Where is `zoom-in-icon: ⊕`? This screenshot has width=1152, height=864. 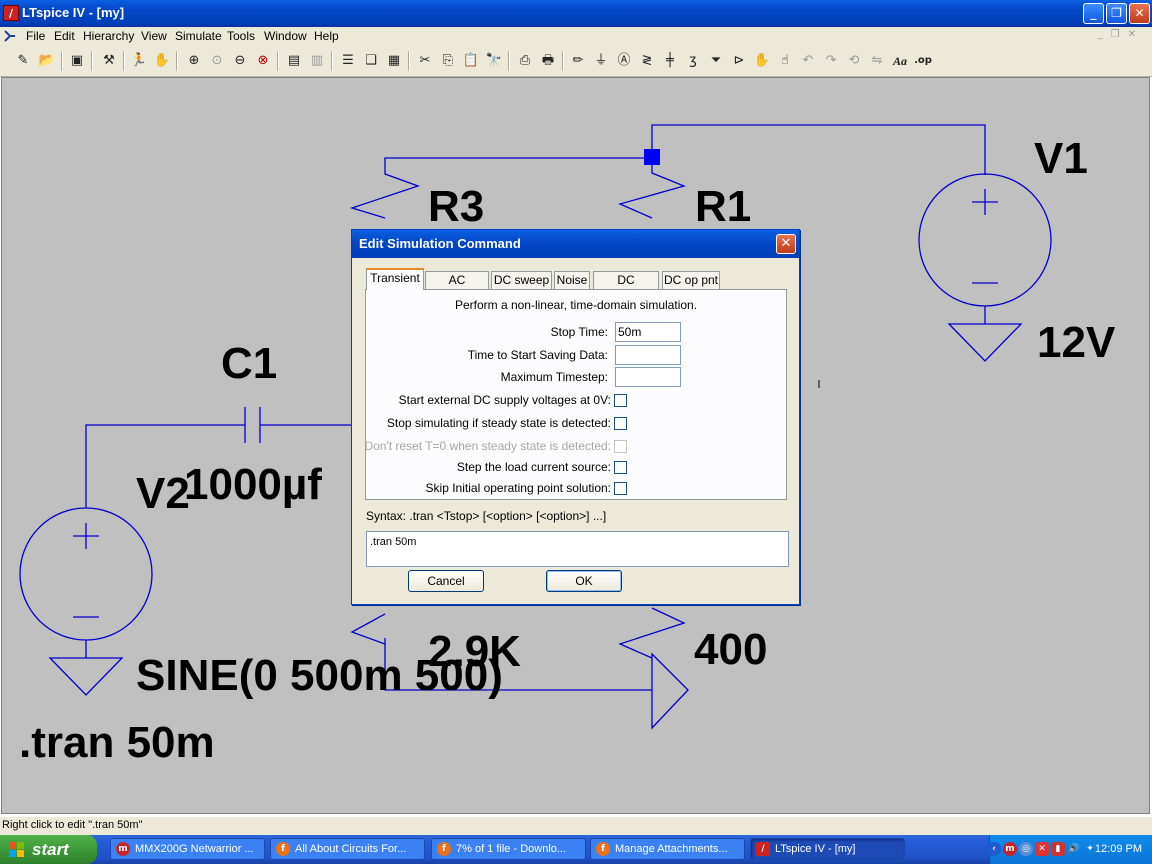
zoom-in-icon: ⊕ is located at coordinates (194, 61).